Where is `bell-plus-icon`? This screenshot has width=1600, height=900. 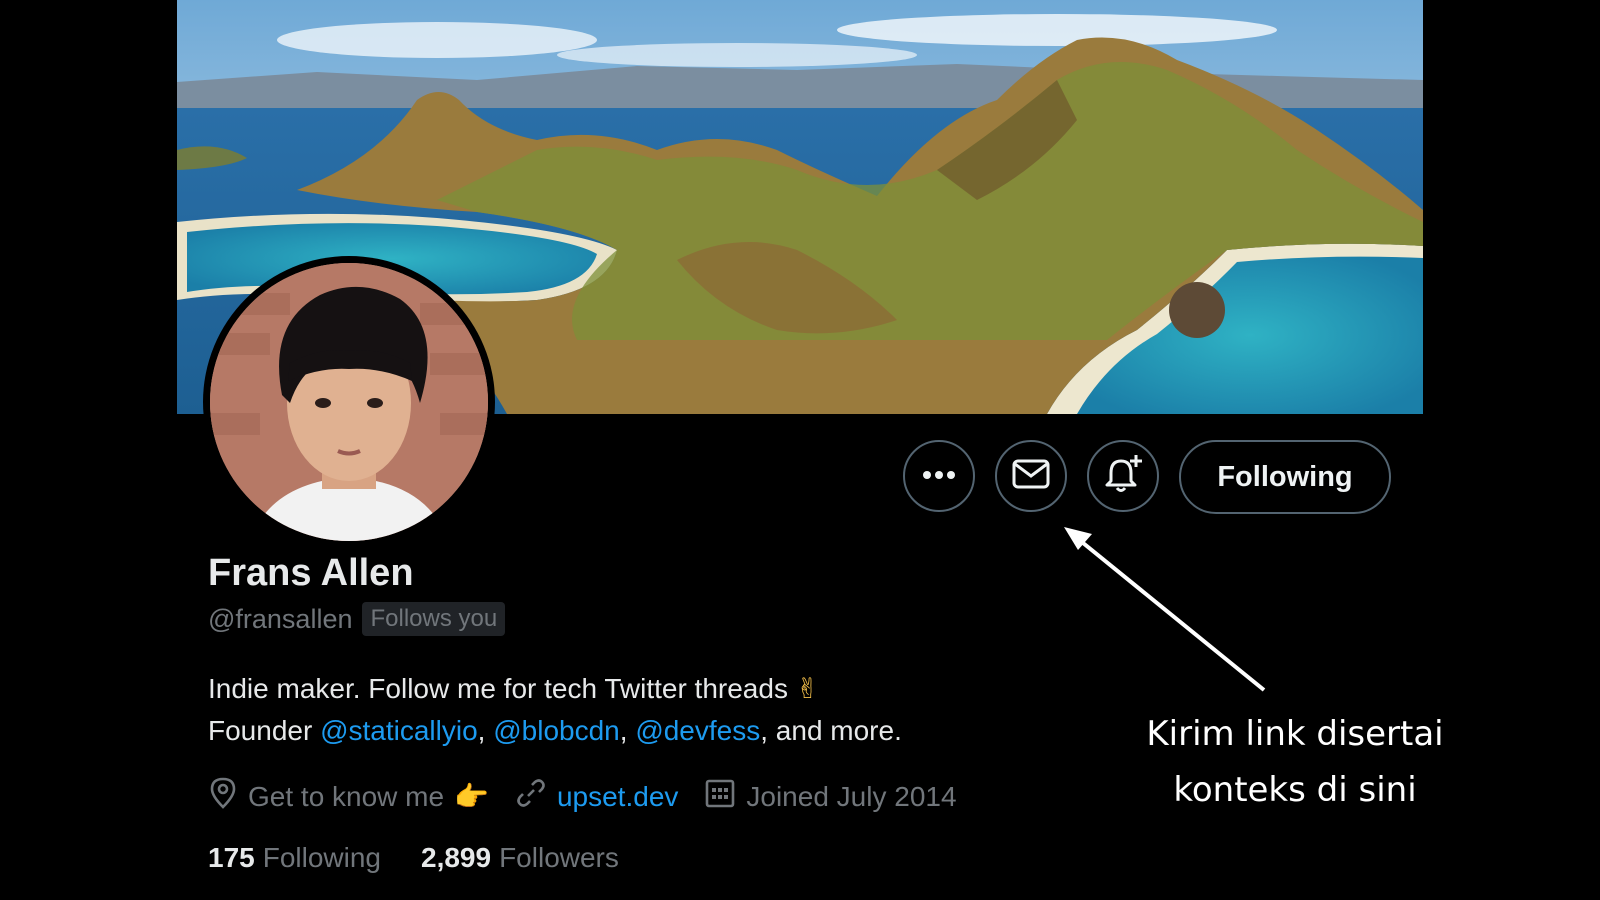 bell-plus-icon is located at coordinates (1123, 476).